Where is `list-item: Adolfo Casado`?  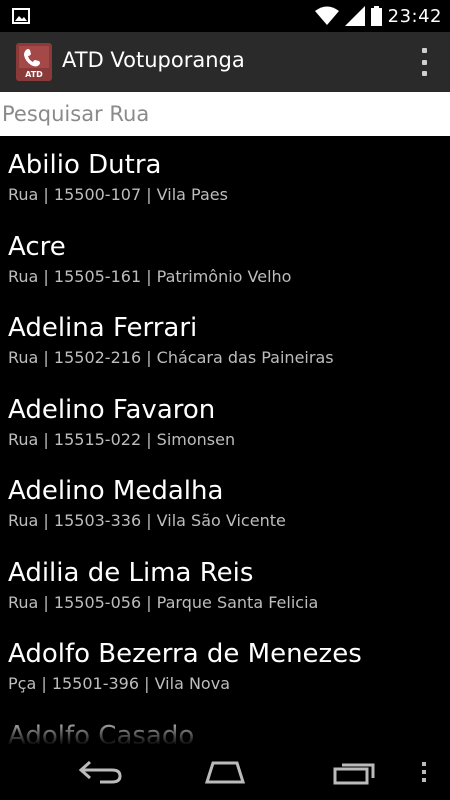 list-item: Adolfo Casado is located at coordinates (225, 726).